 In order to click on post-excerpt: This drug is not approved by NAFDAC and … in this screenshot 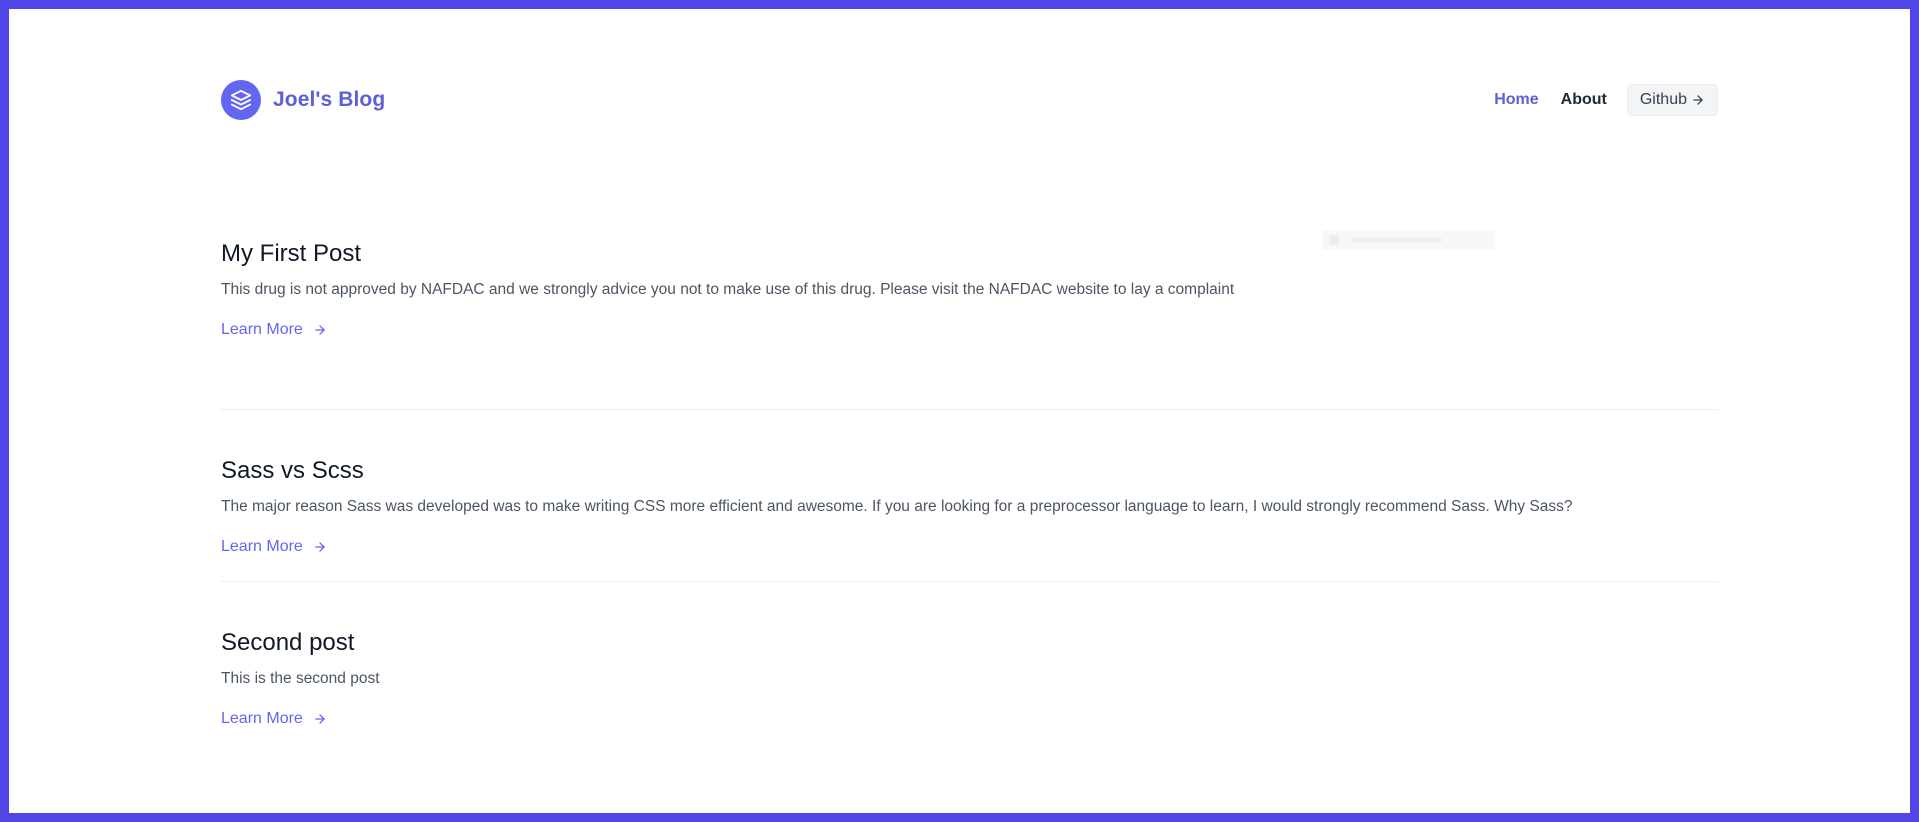, I will do `click(728, 289)`.